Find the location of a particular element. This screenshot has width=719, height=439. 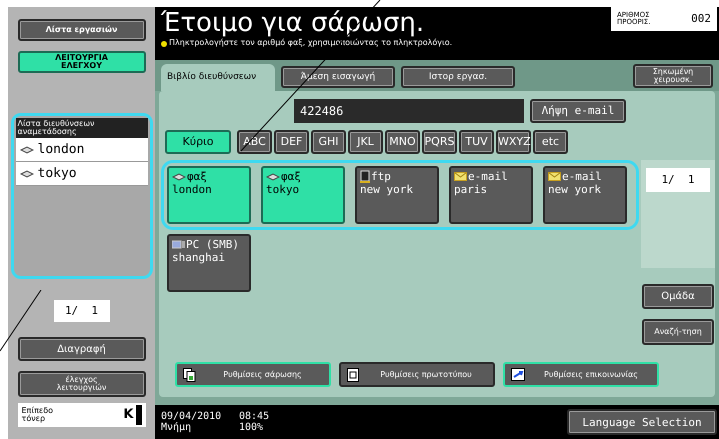

destination-button: e-mail new york is located at coordinates (585, 195).